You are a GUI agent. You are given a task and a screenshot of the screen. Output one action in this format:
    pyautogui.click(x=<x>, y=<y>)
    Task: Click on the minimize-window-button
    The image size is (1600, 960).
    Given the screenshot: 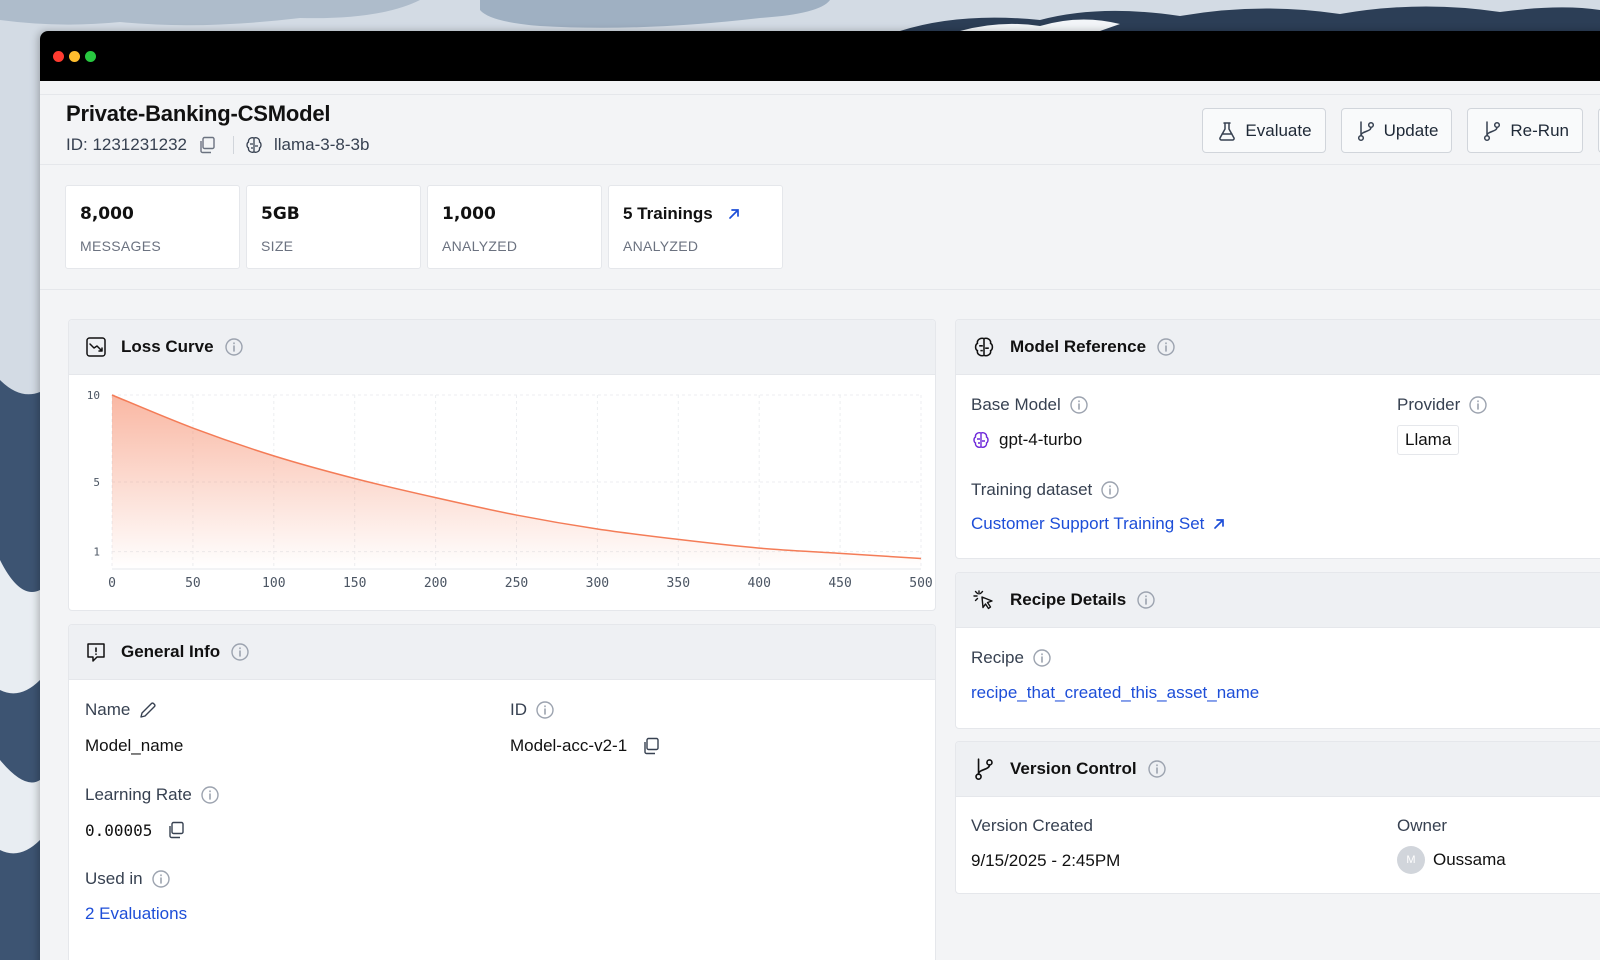 What is the action you would take?
    pyautogui.click(x=74, y=56)
    